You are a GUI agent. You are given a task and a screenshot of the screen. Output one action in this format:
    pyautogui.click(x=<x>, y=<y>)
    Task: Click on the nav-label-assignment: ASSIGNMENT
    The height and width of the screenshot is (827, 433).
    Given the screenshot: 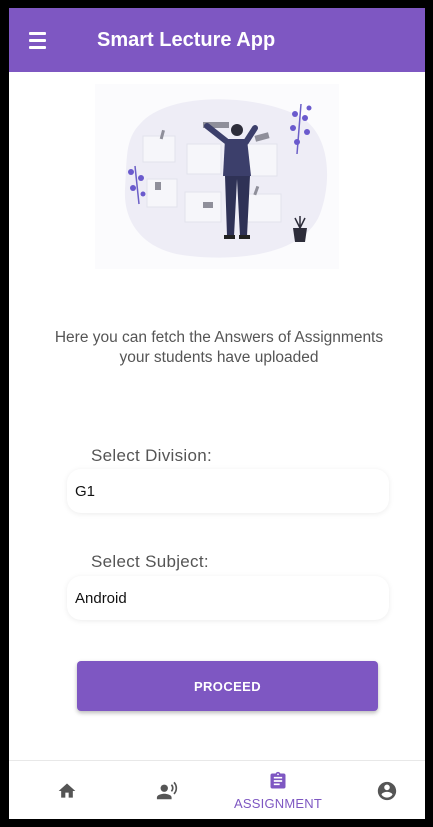 What is the action you would take?
    pyautogui.click(x=278, y=803)
    